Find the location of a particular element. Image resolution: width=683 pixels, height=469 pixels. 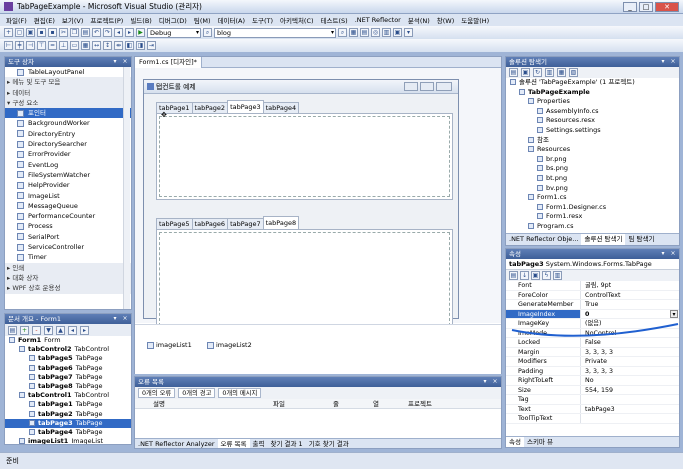

property-row: Modifiers Private is located at coordinates (592, 362).